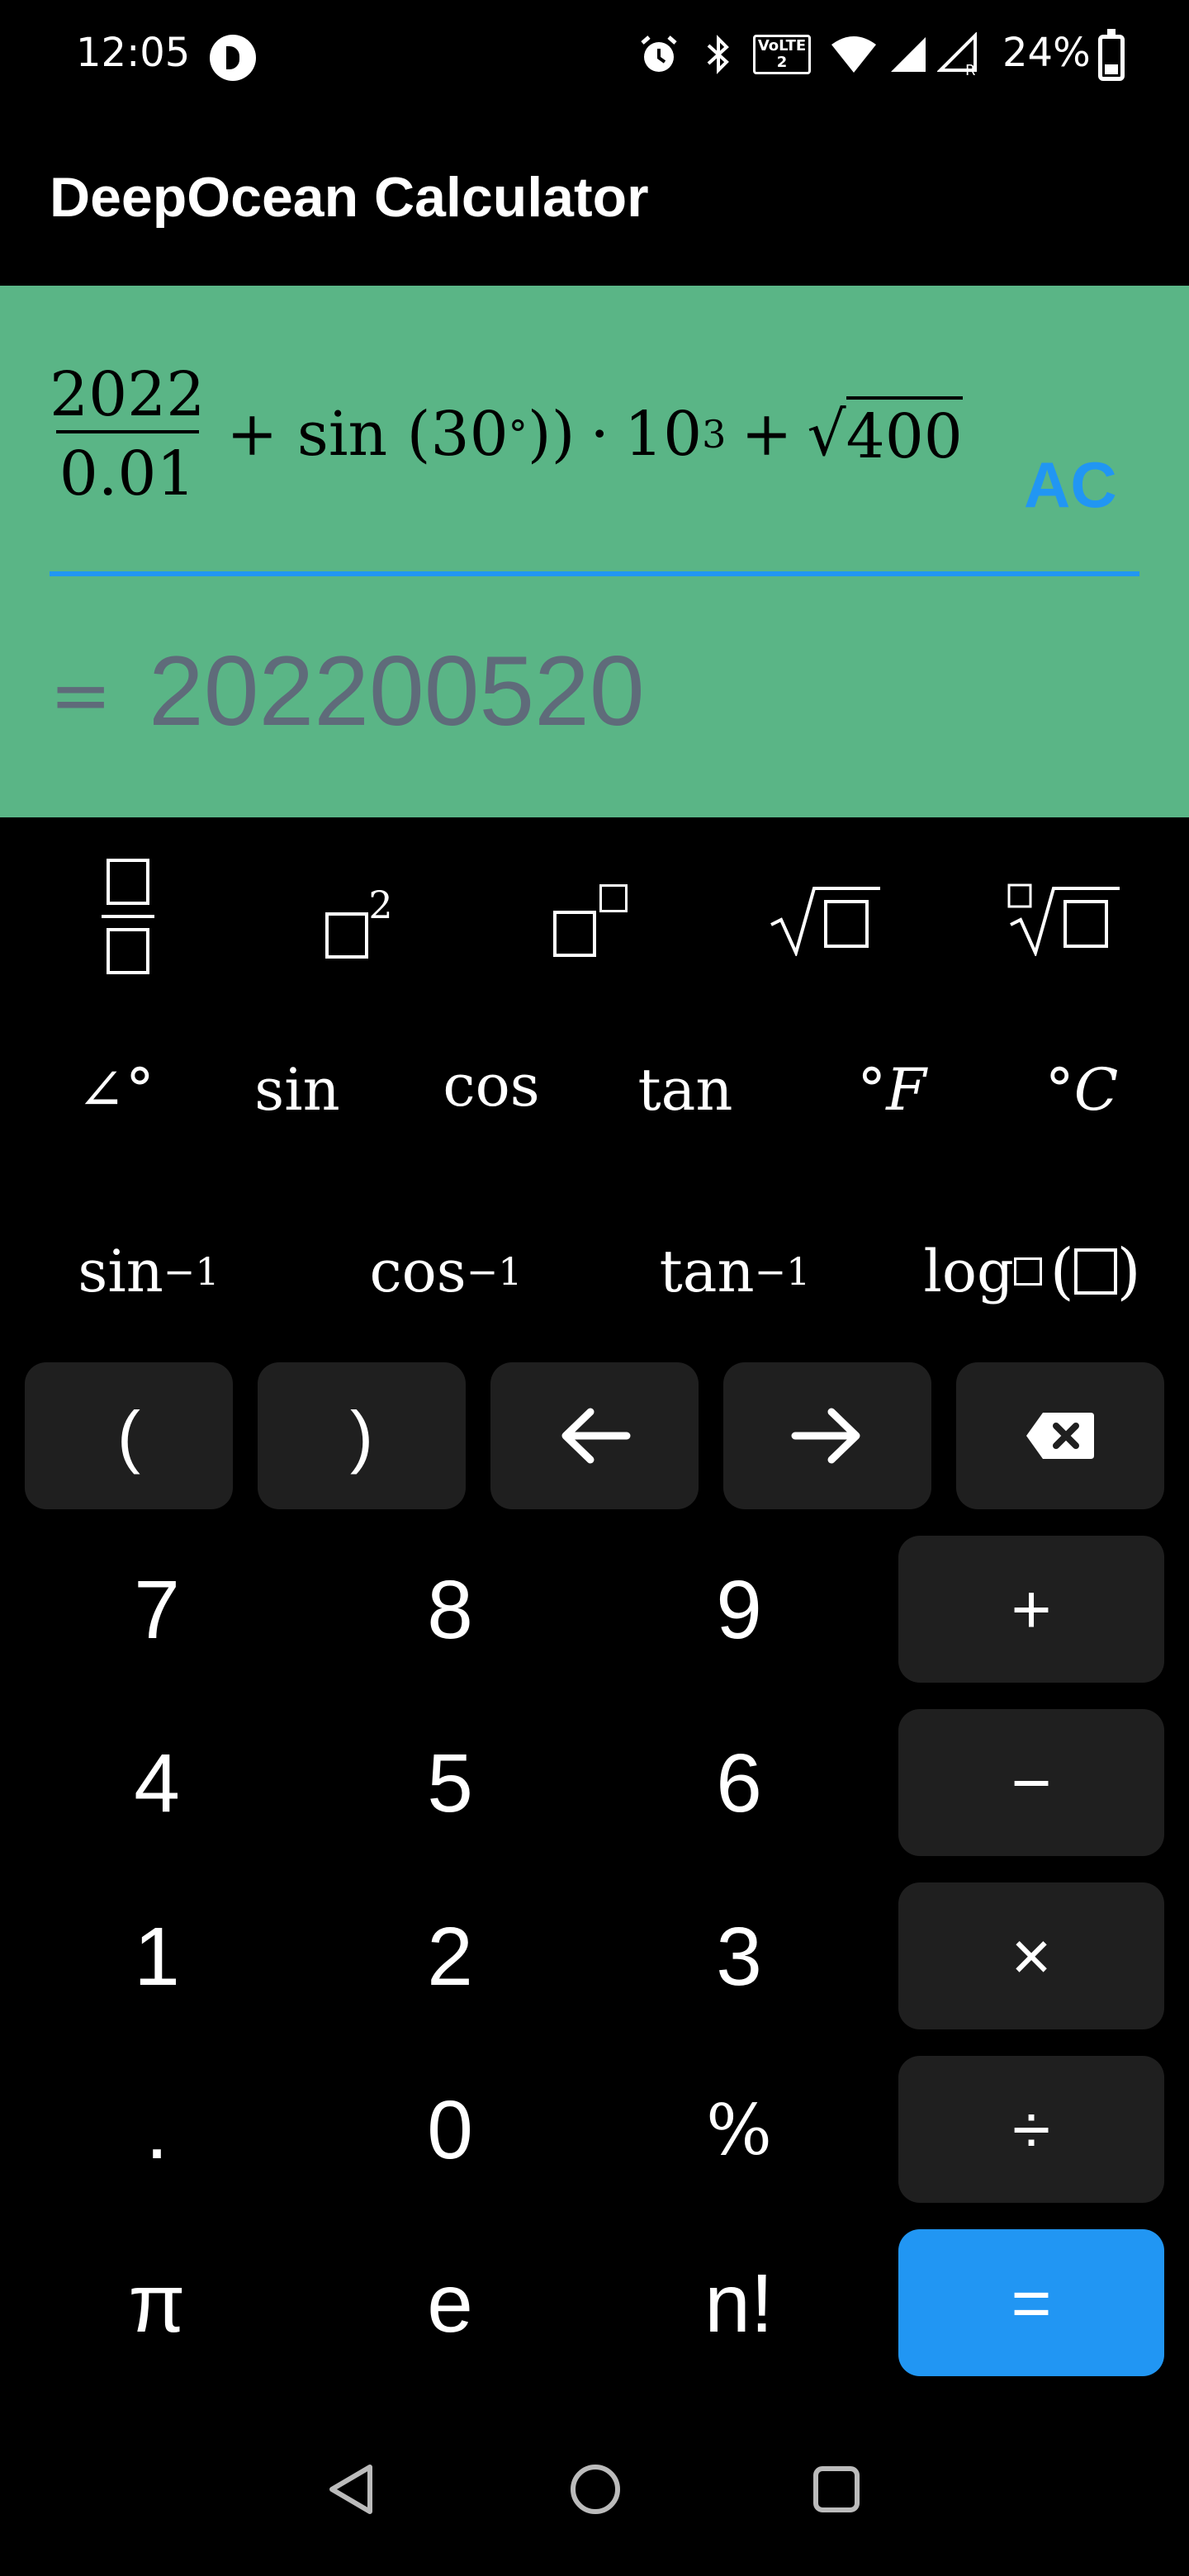 The height and width of the screenshot is (2576, 1189). What do you see at coordinates (685, 1089) in the screenshot?
I see `tan-button: tan` at bounding box center [685, 1089].